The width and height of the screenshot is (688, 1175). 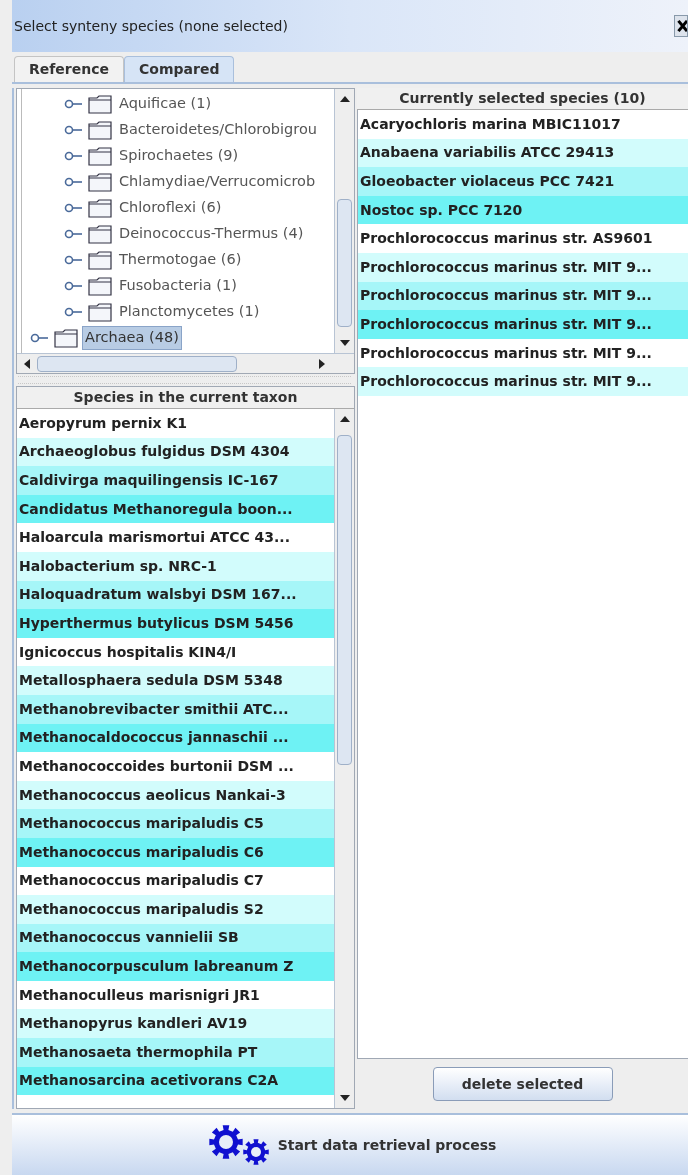 I want to click on tree-item: Aquificae (1), so click(x=165, y=104).